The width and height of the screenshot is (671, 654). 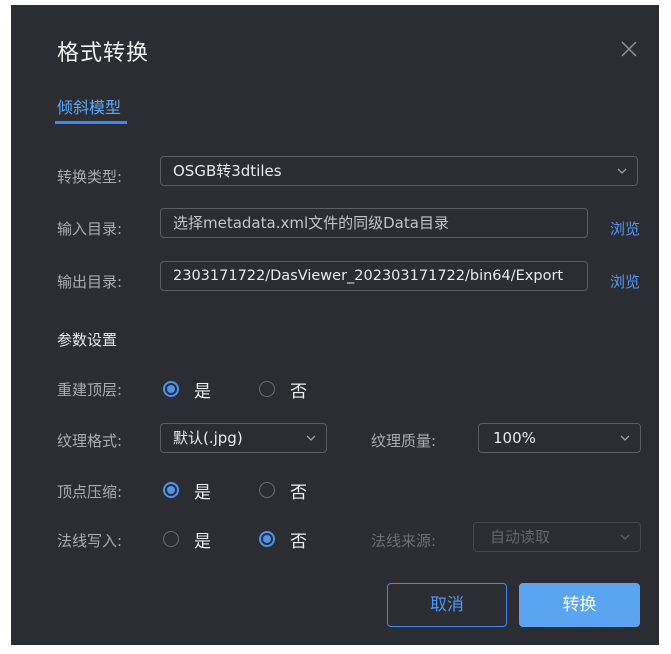 I want to click on normal-write-label: 法线写入:, so click(x=90, y=541).